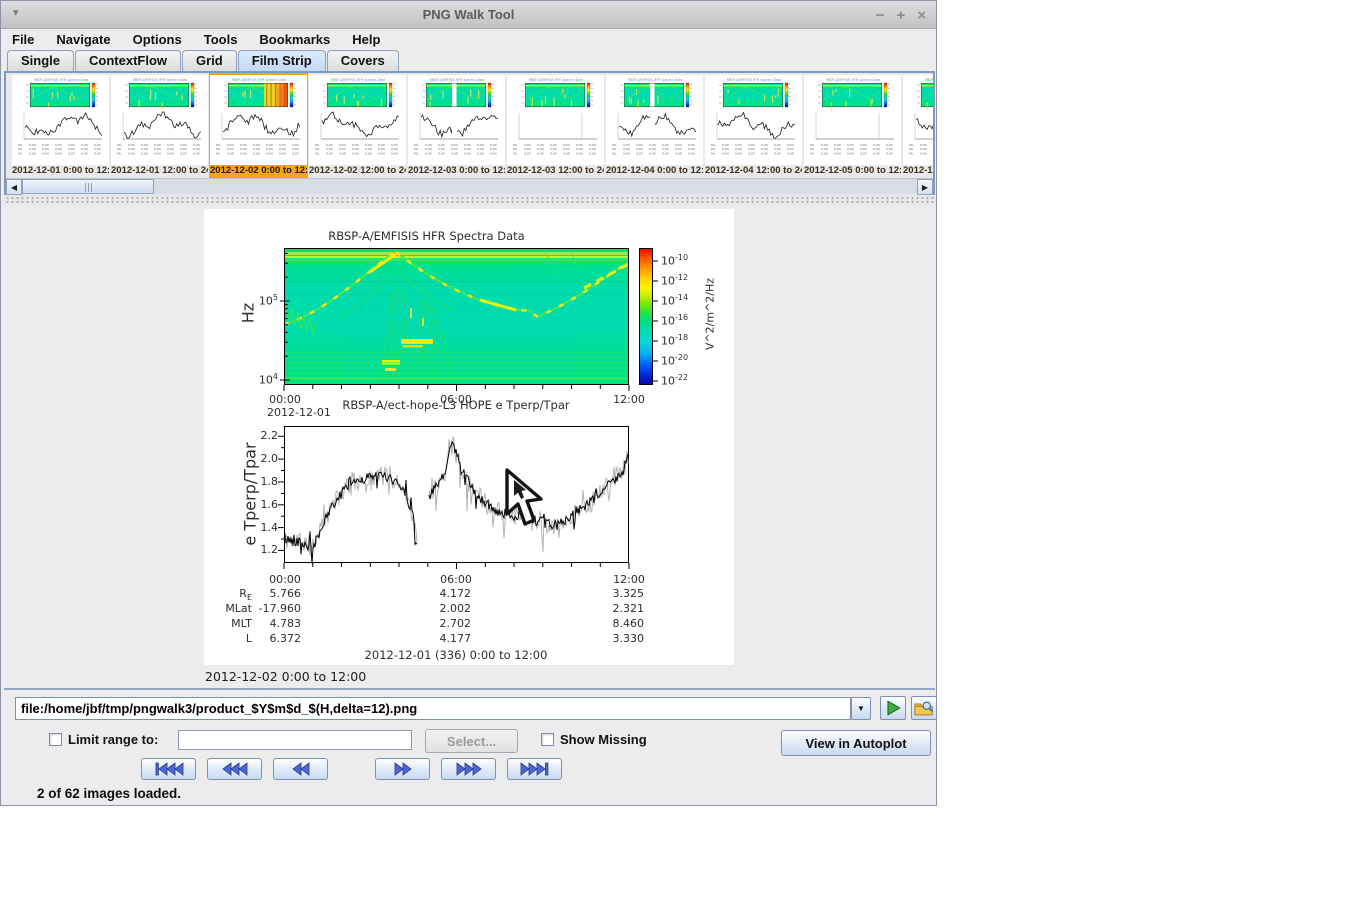  Describe the element at coordinates (285, 593) in the screenshot. I see `ticks-table-value: 5.766` at that location.